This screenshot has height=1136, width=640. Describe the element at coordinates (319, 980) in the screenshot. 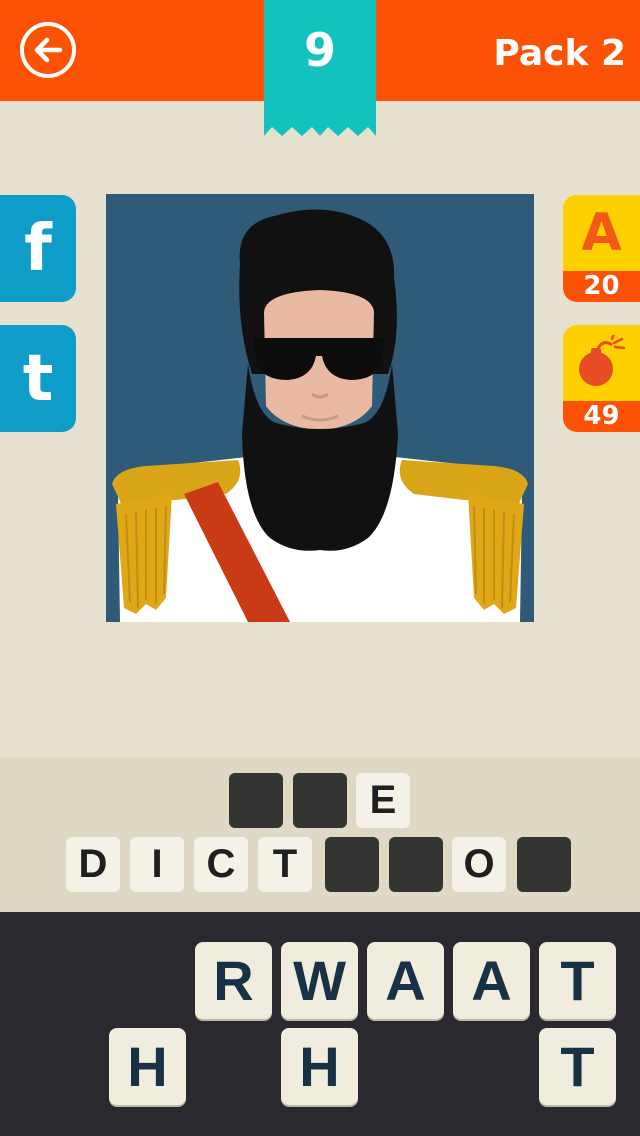

I see `letter-key: W` at that location.